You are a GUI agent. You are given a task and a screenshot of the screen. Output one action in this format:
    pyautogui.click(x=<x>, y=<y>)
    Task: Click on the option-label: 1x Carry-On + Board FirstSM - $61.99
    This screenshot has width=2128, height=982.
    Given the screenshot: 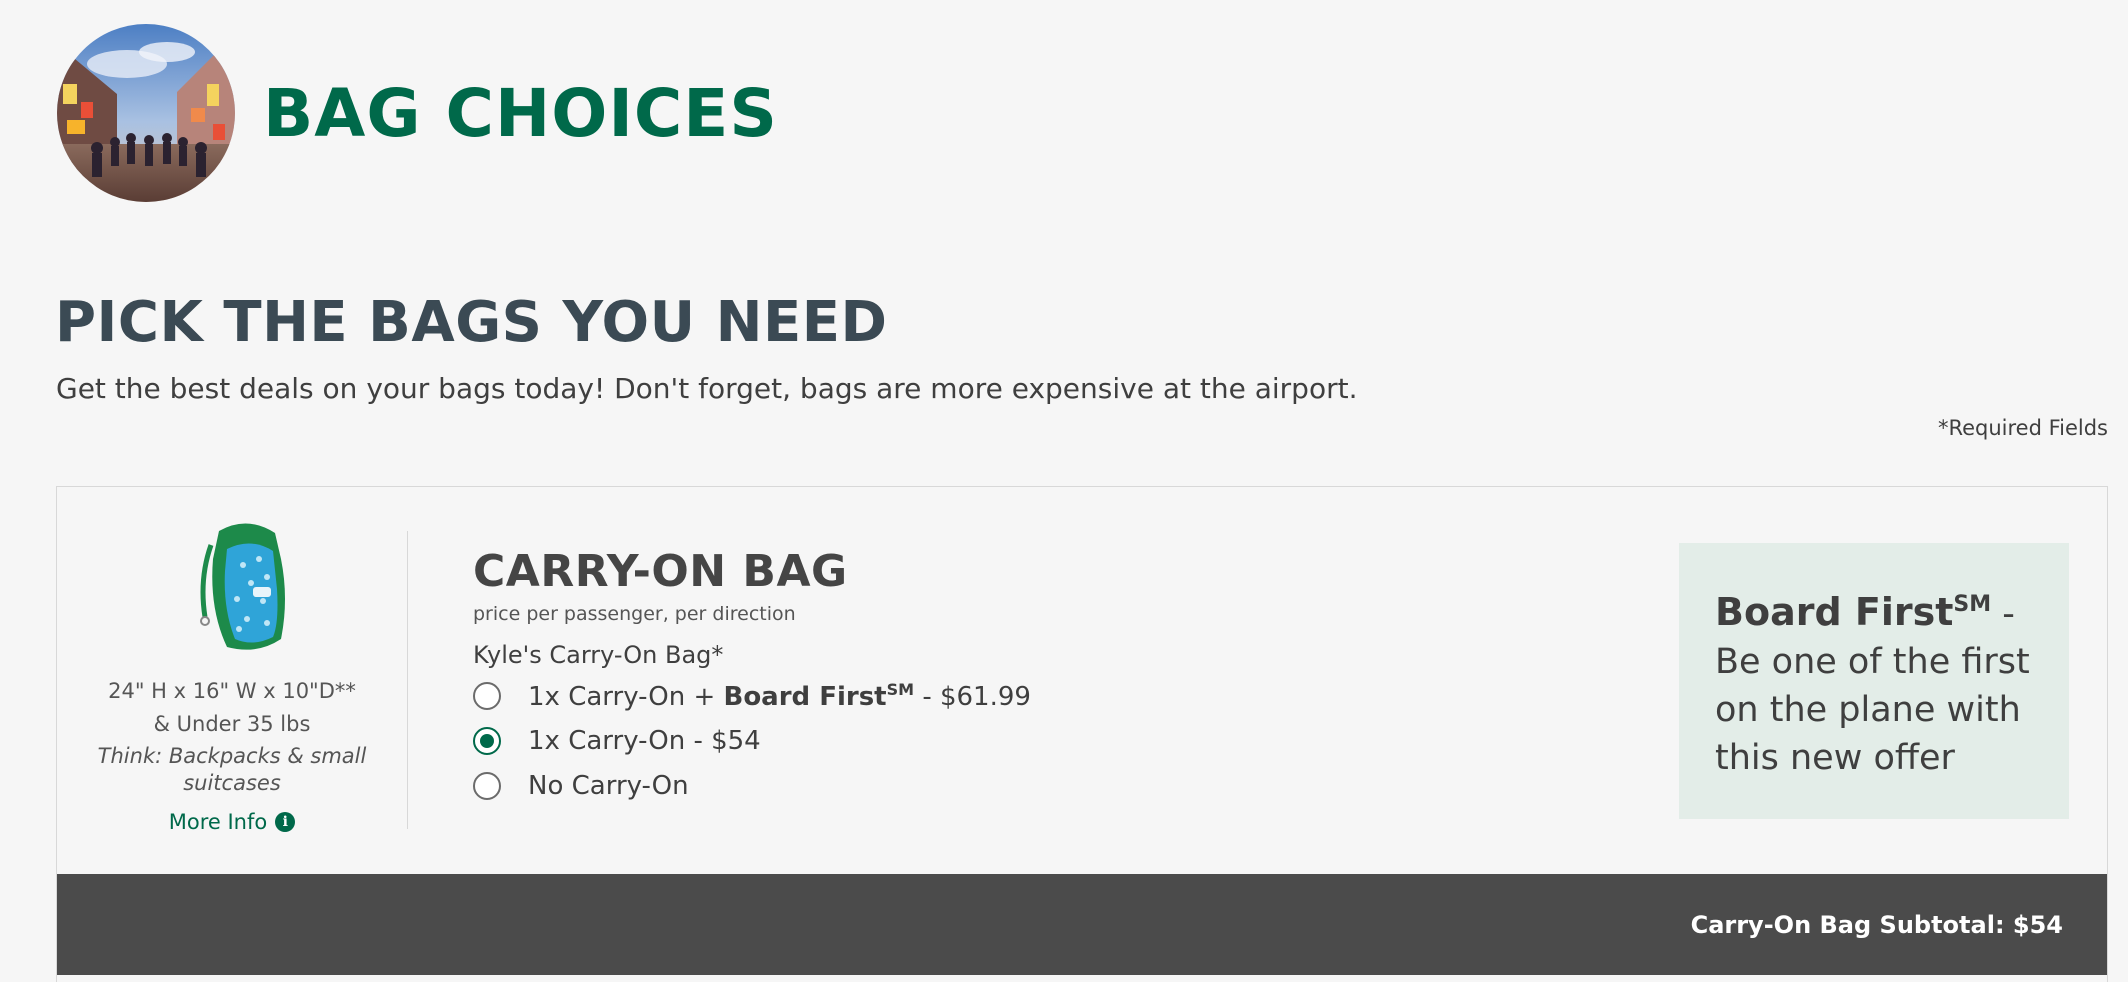 What is the action you would take?
    pyautogui.click(x=779, y=696)
    